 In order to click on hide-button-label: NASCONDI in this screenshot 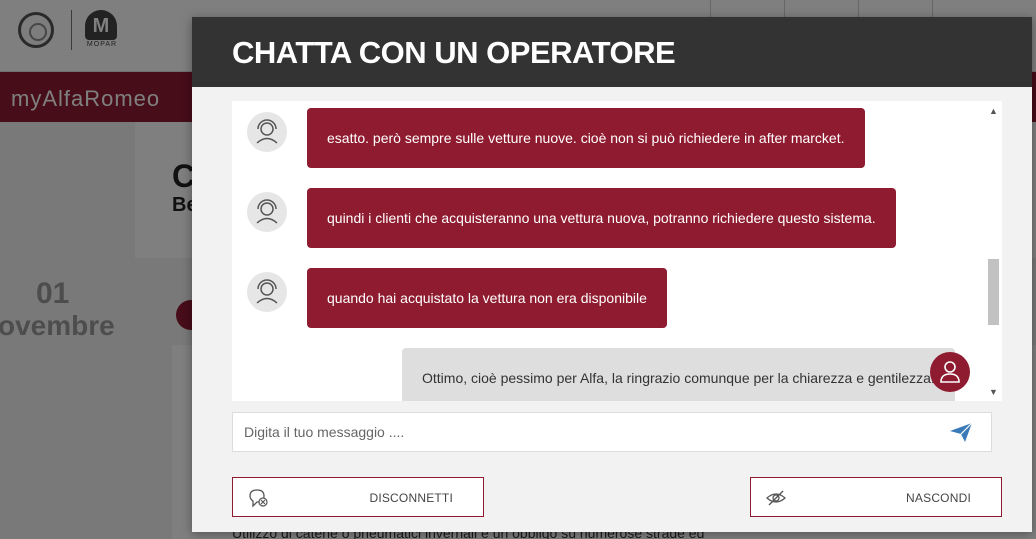, I will do `click(938, 498)`.